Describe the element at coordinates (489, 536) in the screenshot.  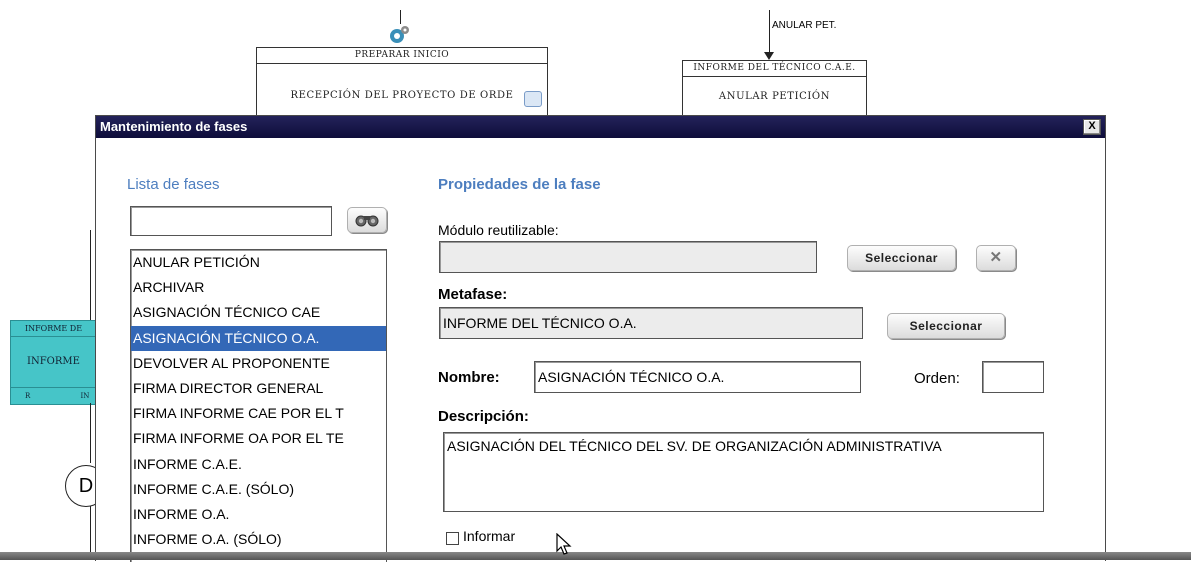
I see `informar-label: Informar` at that location.